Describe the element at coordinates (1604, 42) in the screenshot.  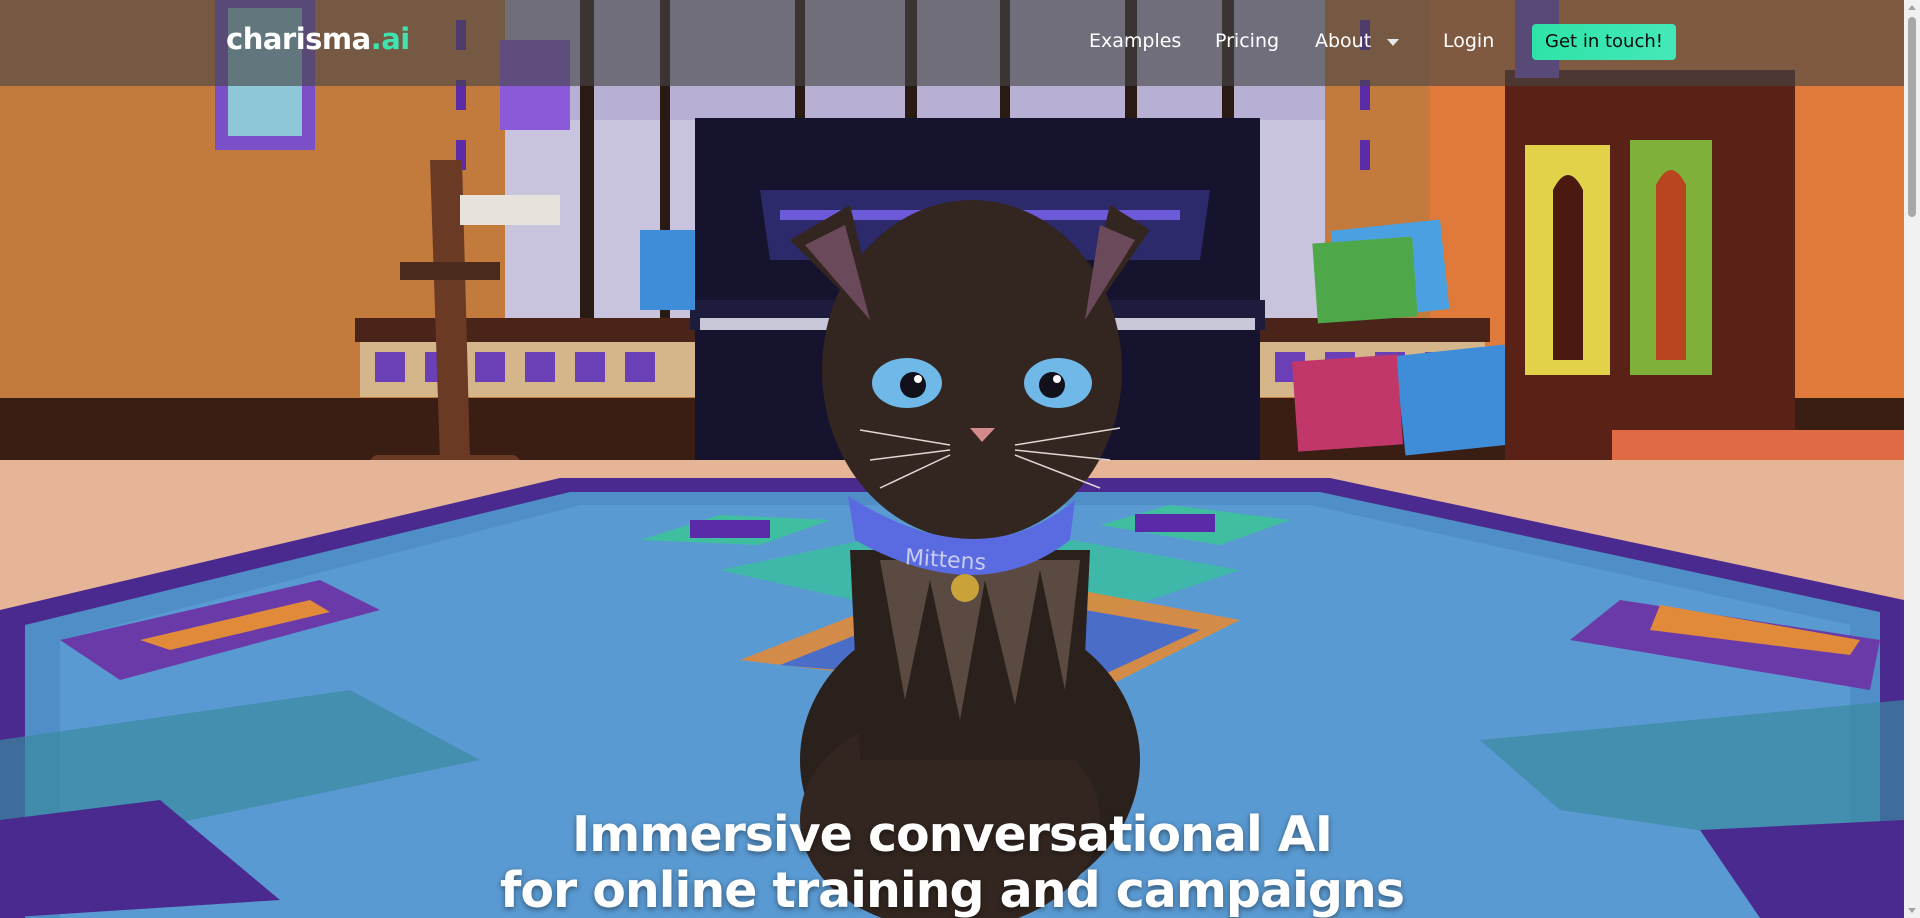
I see `get-in-touch-button: Get in touch!` at that location.